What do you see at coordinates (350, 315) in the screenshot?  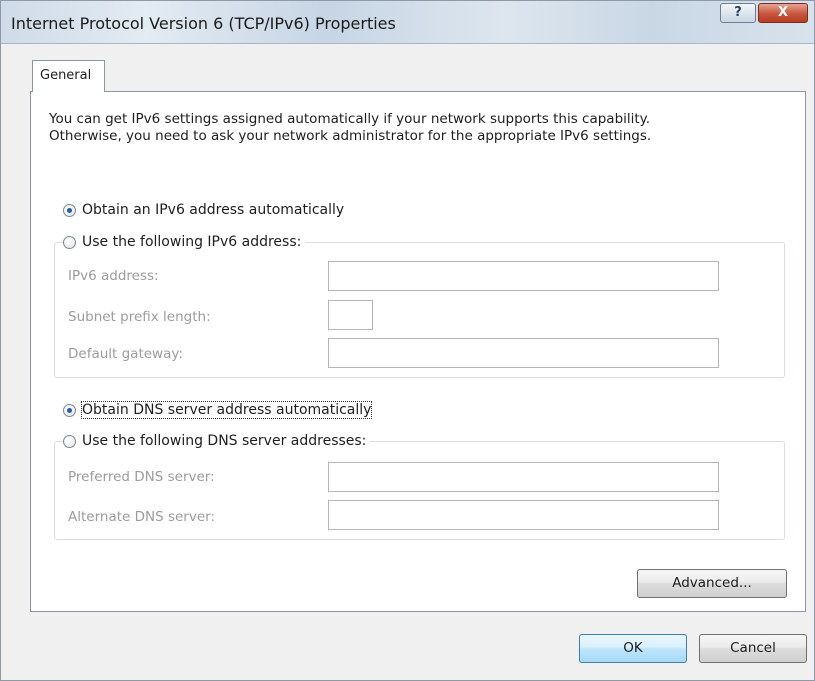 I see `subnet-prefix-length-input` at bounding box center [350, 315].